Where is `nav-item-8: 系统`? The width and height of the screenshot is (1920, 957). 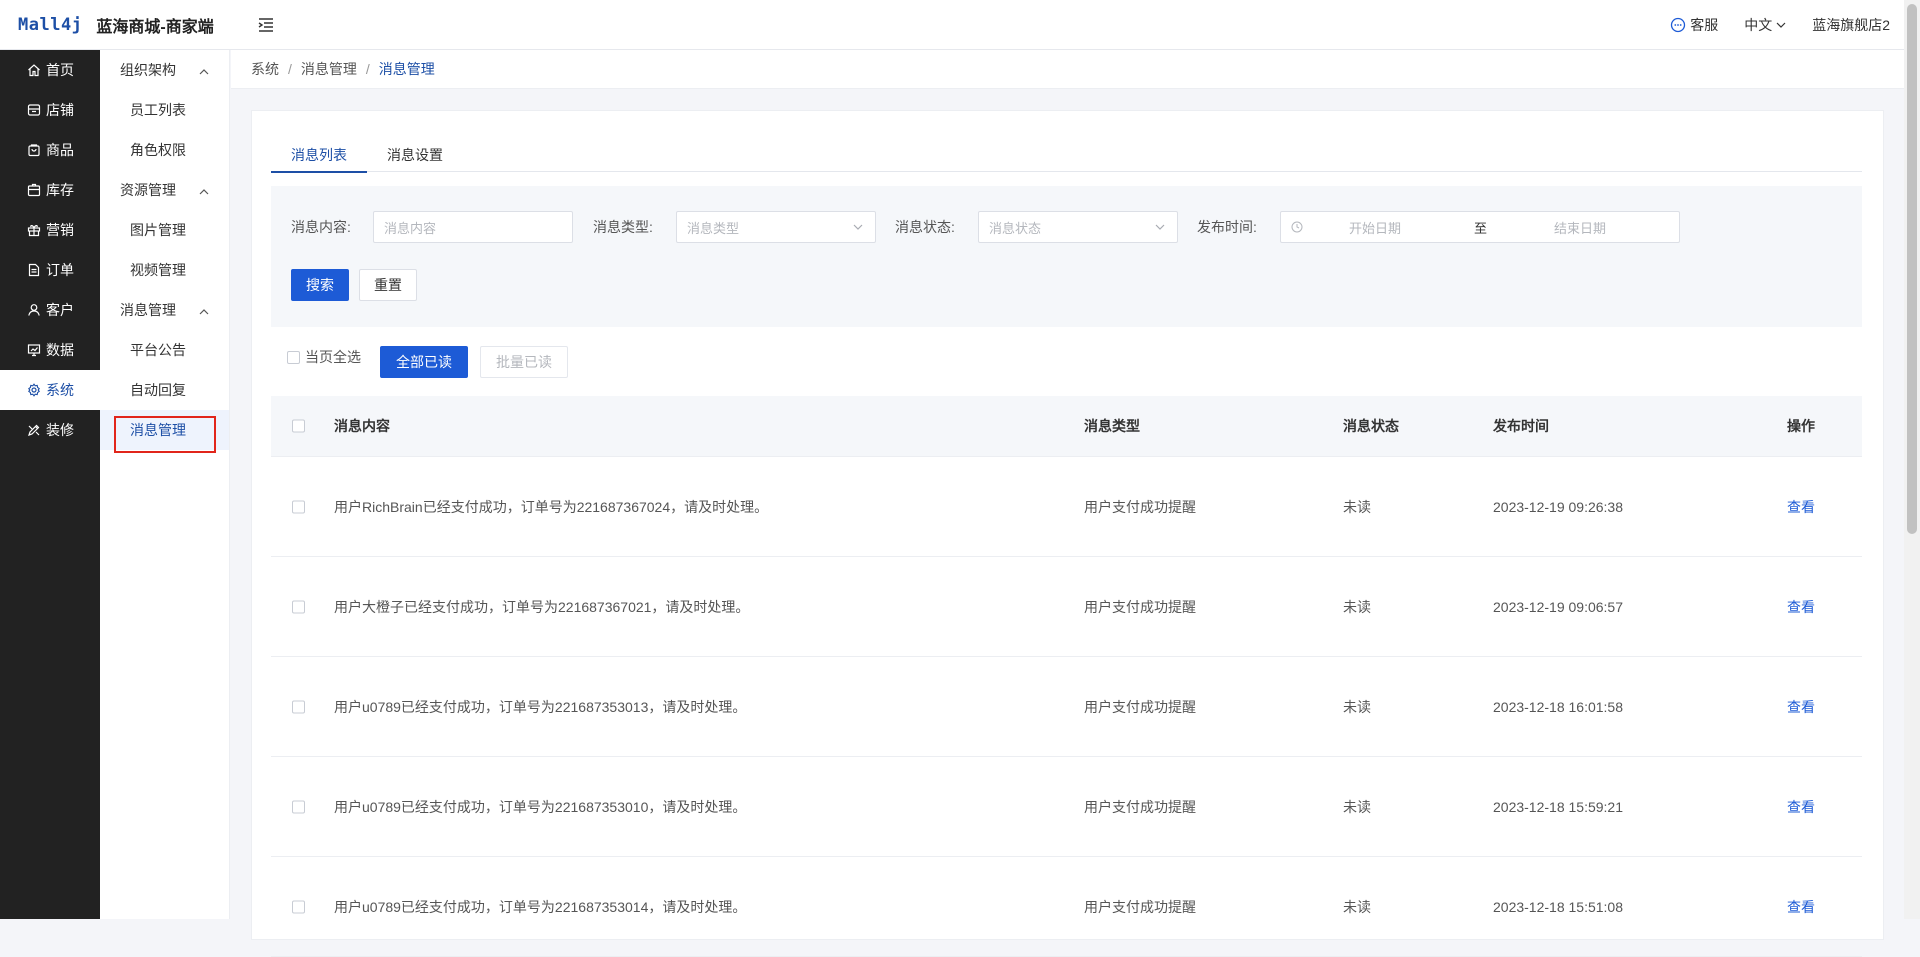 nav-item-8: 系统 is located at coordinates (50, 390).